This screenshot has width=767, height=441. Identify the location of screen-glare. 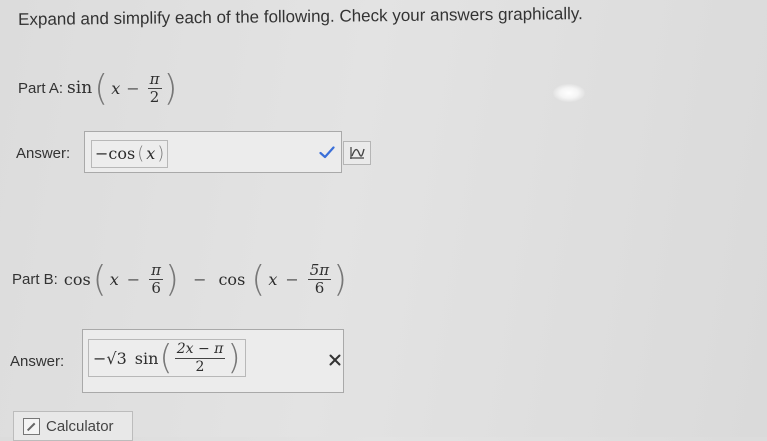
(569, 93).